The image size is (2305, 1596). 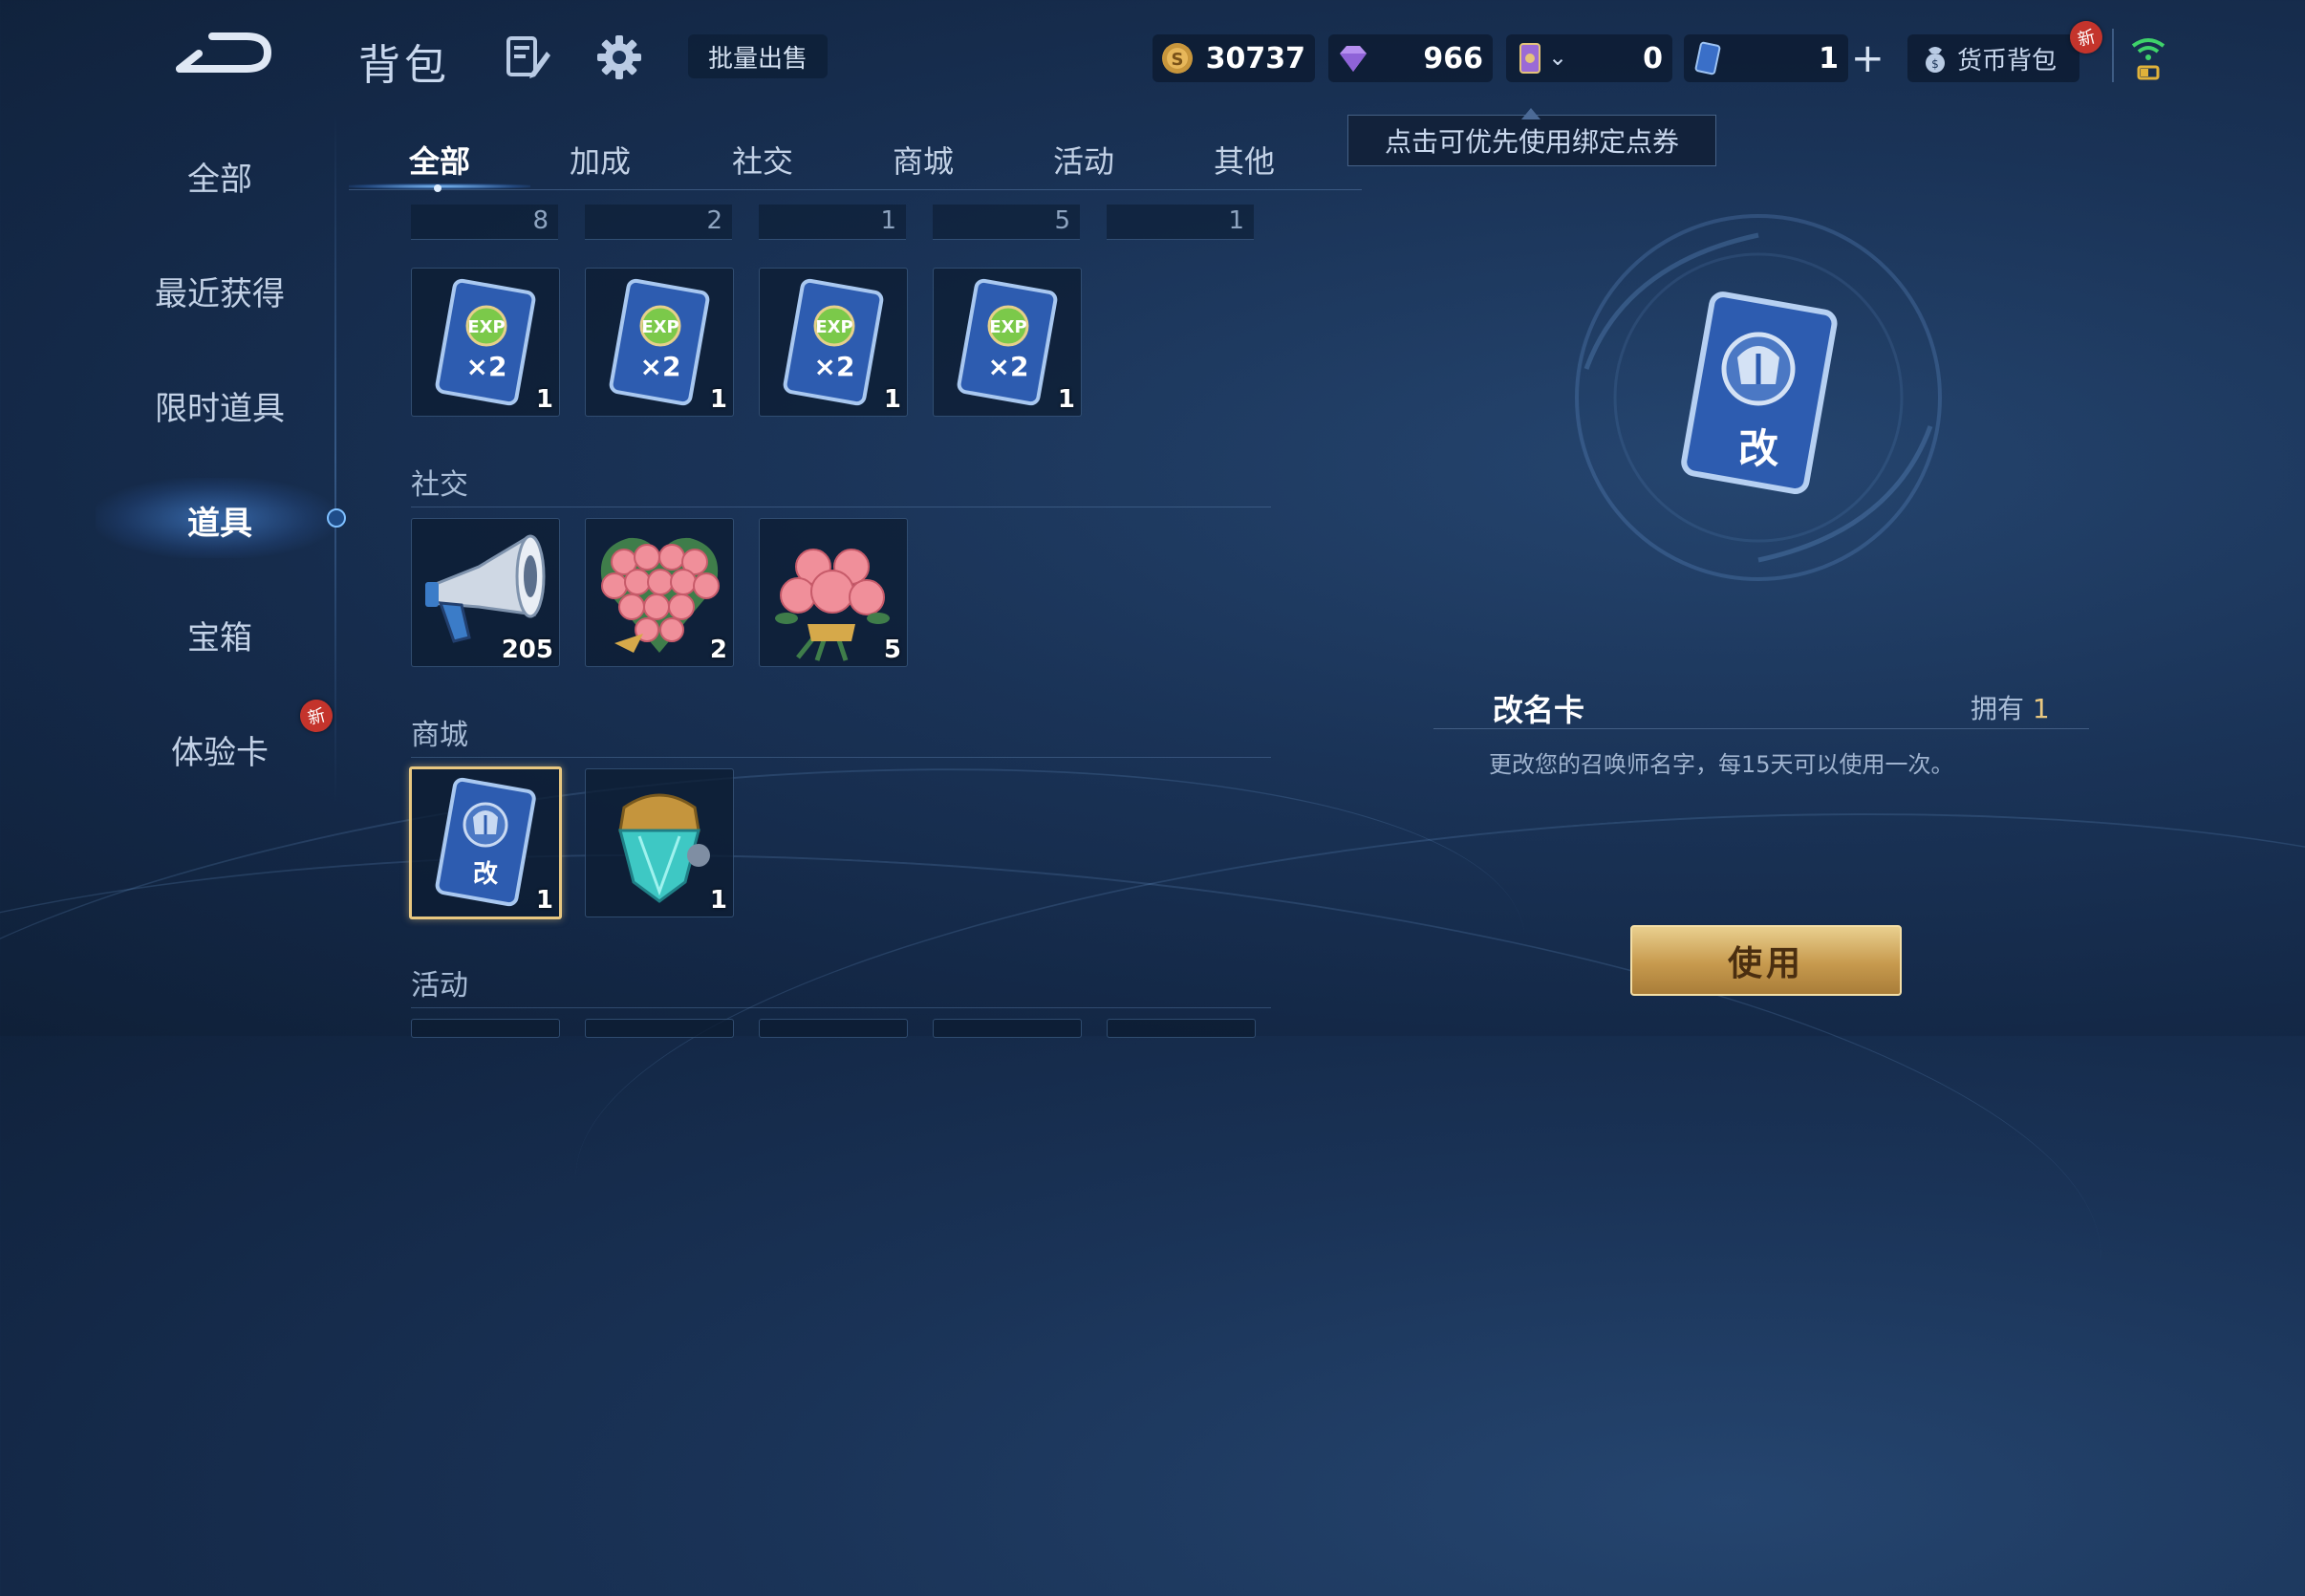 I want to click on gold-coin-value: 30737, so click(x=1255, y=58).